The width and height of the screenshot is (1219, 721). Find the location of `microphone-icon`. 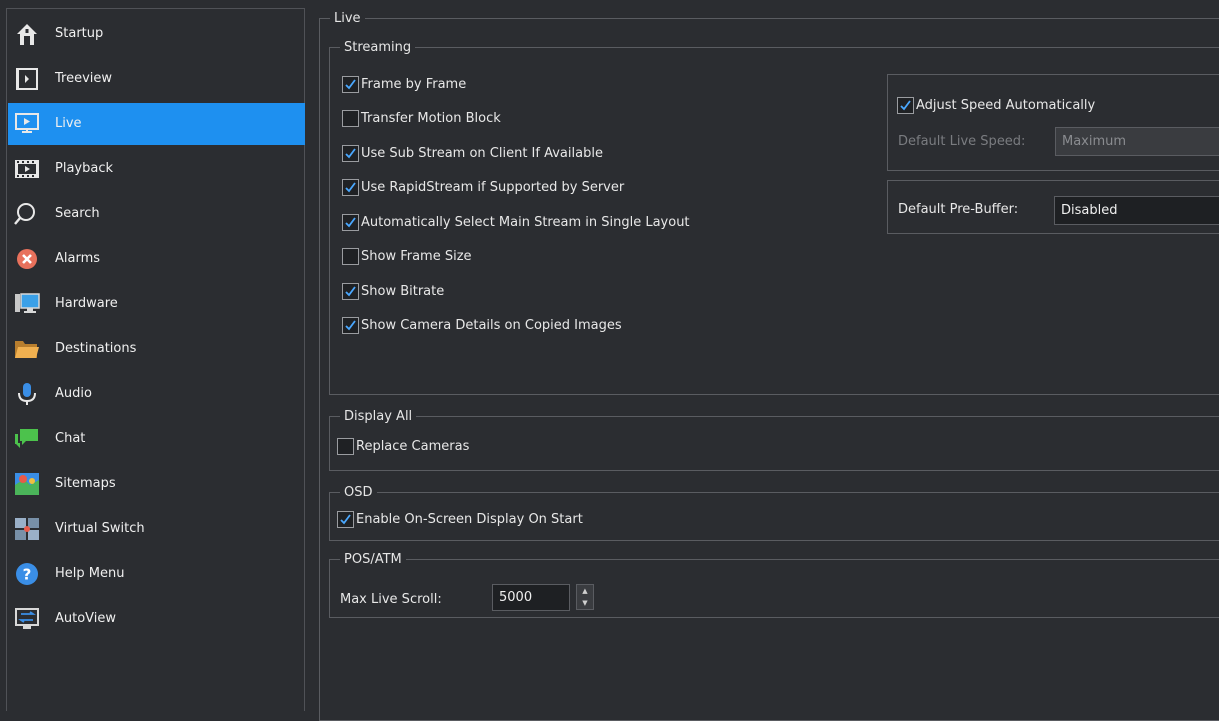

microphone-icon is located at coordinates (27, 394).